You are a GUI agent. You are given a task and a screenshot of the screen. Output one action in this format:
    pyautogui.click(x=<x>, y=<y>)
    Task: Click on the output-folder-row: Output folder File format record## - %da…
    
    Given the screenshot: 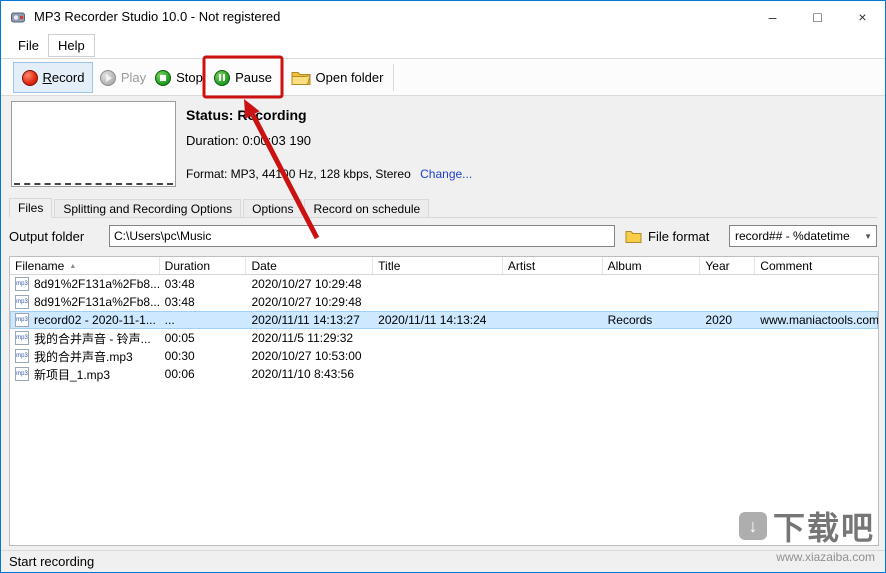 What is the action you would take?
    pyautogui.click(x=443, y=236)
    